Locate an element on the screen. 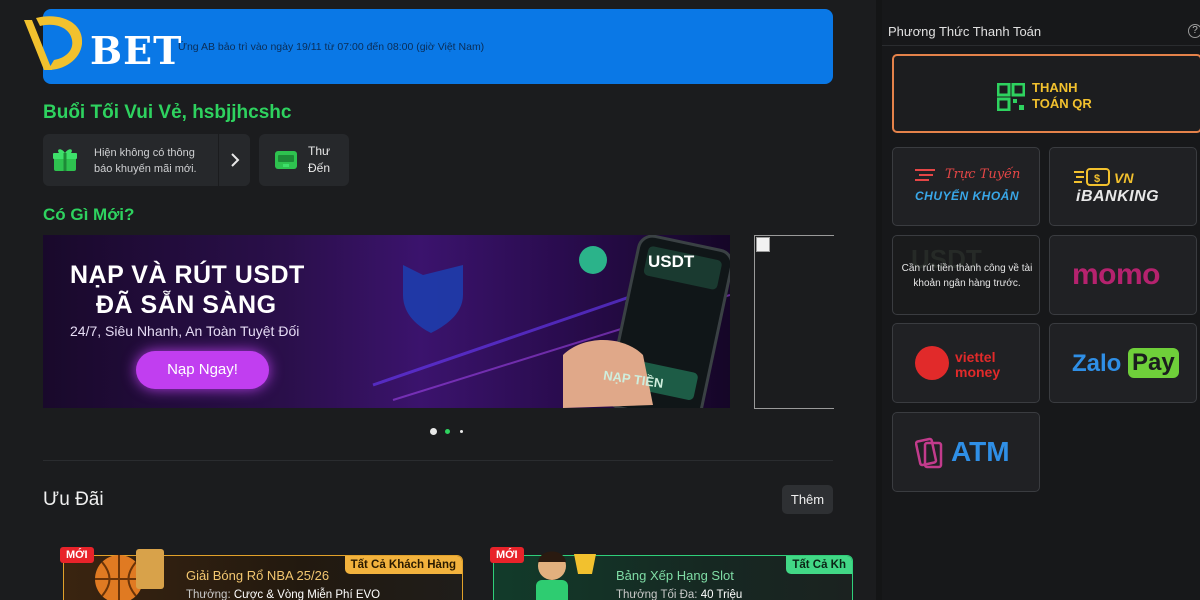 This screenshot has height=600, width=1200. offer-reward: Thưởng Tối Đa: 40 Triệu is located at coordinates (679, 594).